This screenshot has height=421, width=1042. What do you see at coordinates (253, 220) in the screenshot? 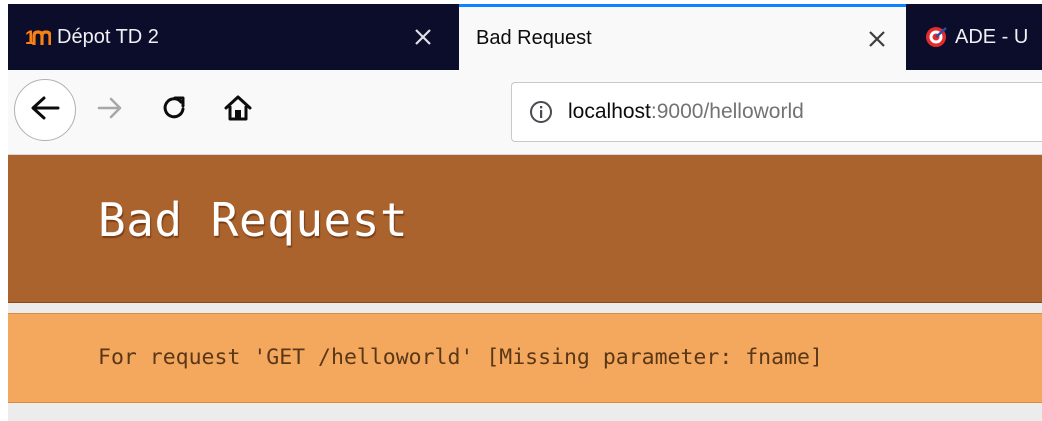
I see `page-title: Bad Request` at bounding box center [253, 220].